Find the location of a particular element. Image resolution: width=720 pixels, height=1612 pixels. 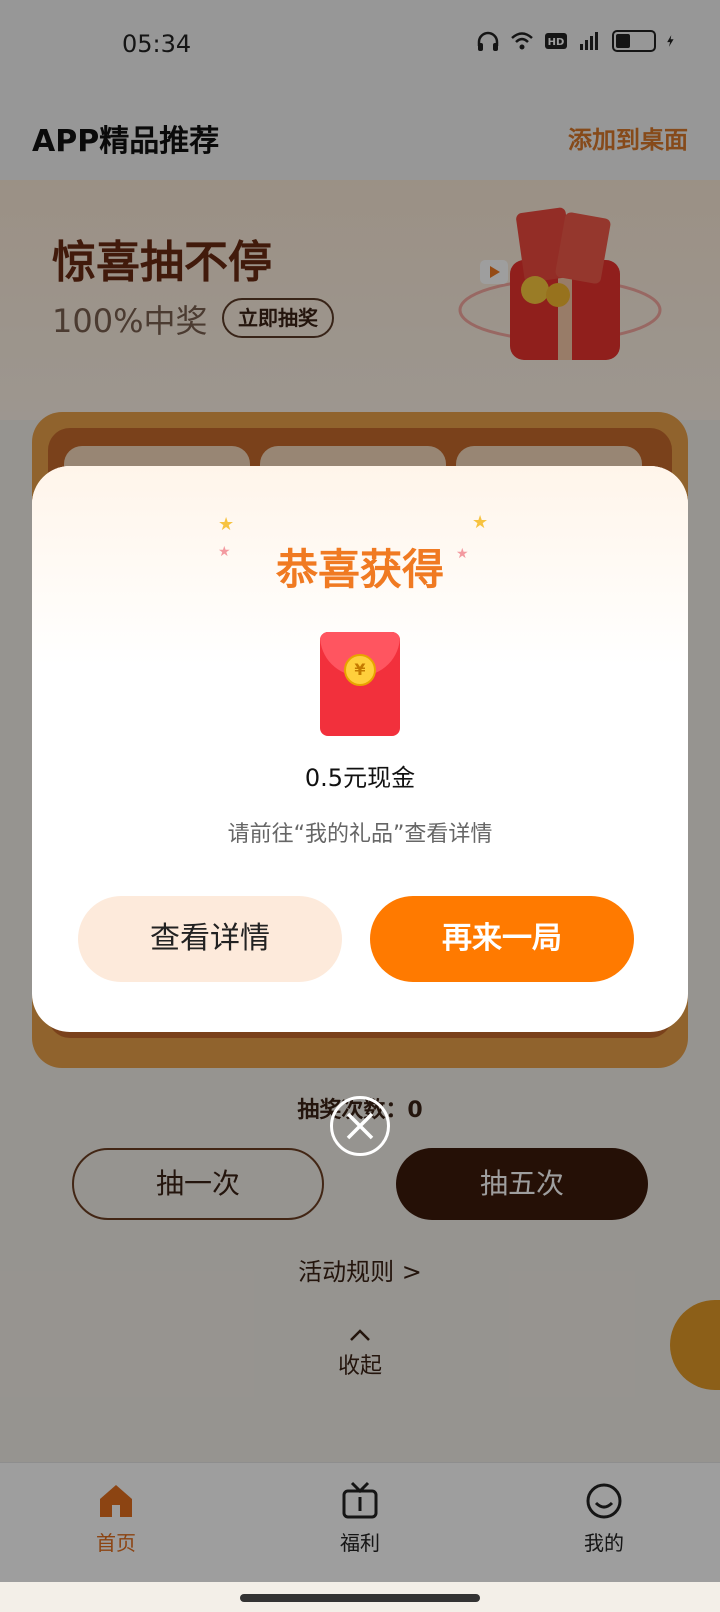

home-indicator is located at coordinates (360, 1598).